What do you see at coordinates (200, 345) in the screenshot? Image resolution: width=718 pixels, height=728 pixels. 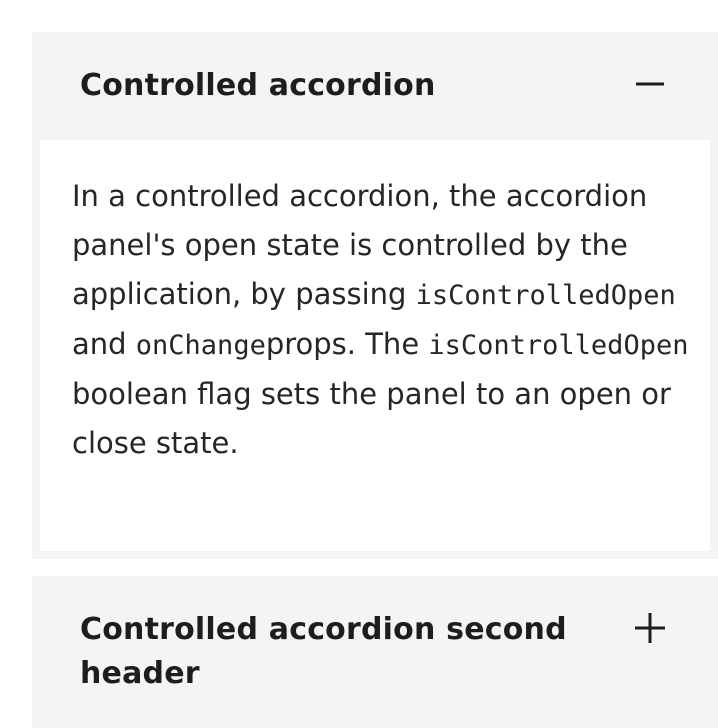 I see `code-on-change: onChange` at bounding box center [200, 345].